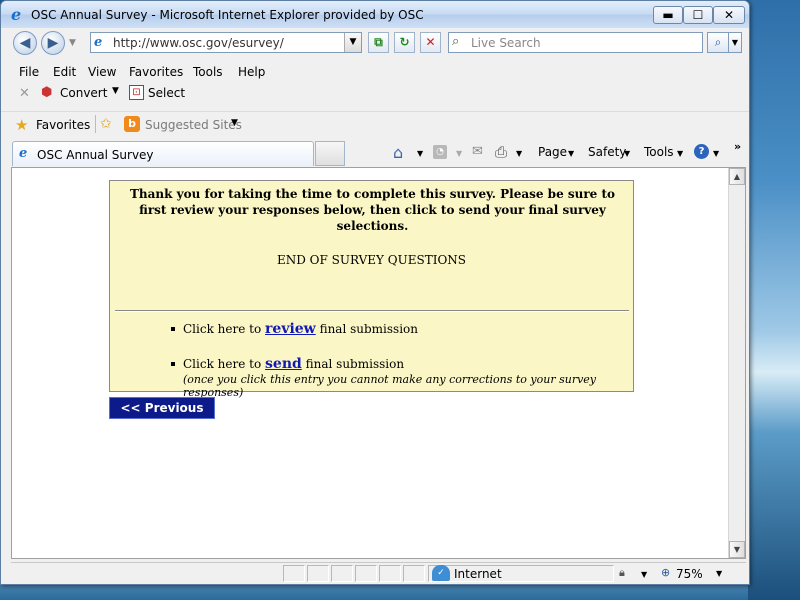 This screenshot has width=800, height=600. I want to click on page-icon: e, so click(98, 42).